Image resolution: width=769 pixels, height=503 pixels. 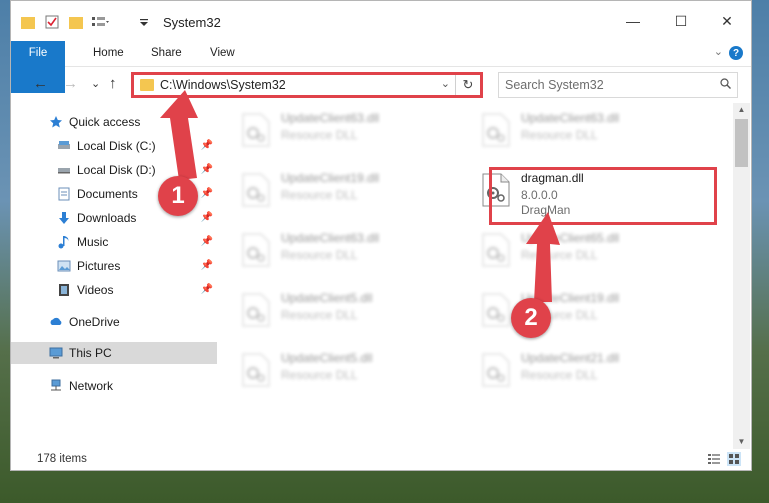 What do you see at coordinates (144, 22) in the screenshot?
I see `quick-access-dropdown-icon` at bounding box center [144, 22].